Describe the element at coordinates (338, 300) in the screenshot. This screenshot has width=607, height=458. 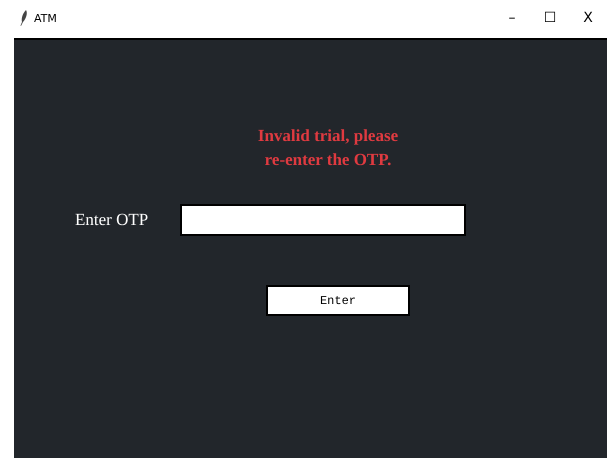
I see `enter-button: Enter` at that location.